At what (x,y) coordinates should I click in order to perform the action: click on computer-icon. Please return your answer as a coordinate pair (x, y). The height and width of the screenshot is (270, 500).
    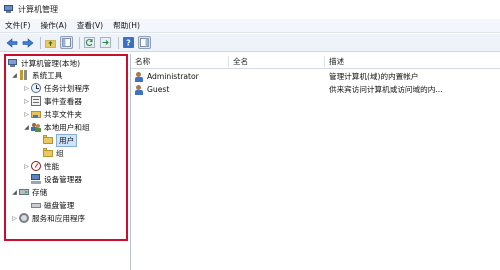
    Looking at the image, I should click on (13, 63).